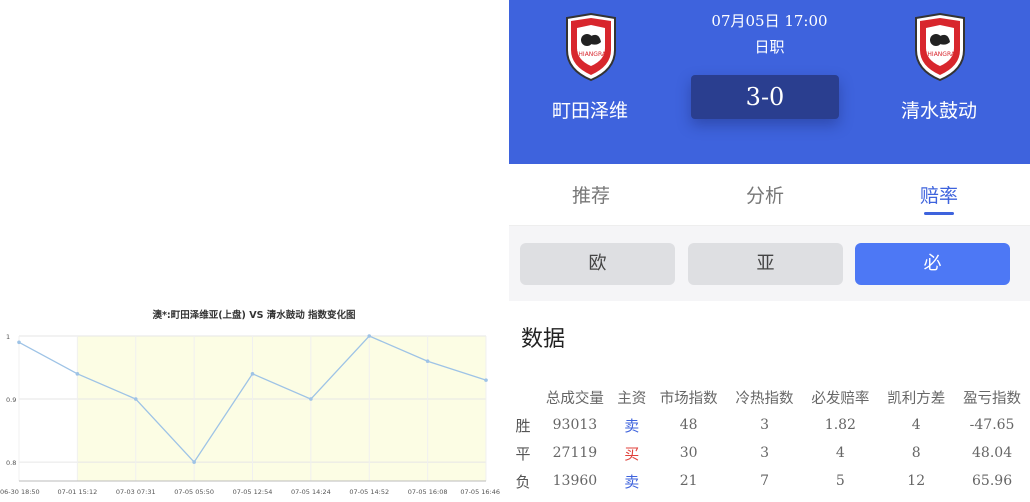 Image resolution: width=1030 pixels, height=502 pixels. Describe the element at coordinates (523, 425) in the screenshot. I see `row-label: 胜` at that location.